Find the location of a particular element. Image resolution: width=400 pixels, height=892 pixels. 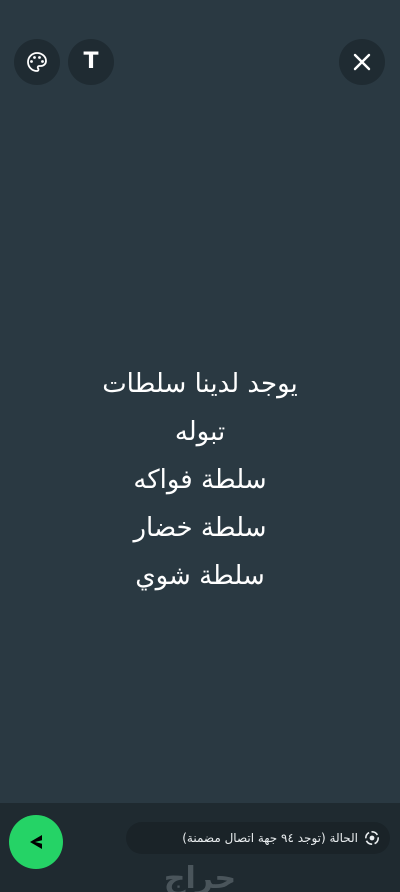

palette-icon is located at coordinates (37, 62).